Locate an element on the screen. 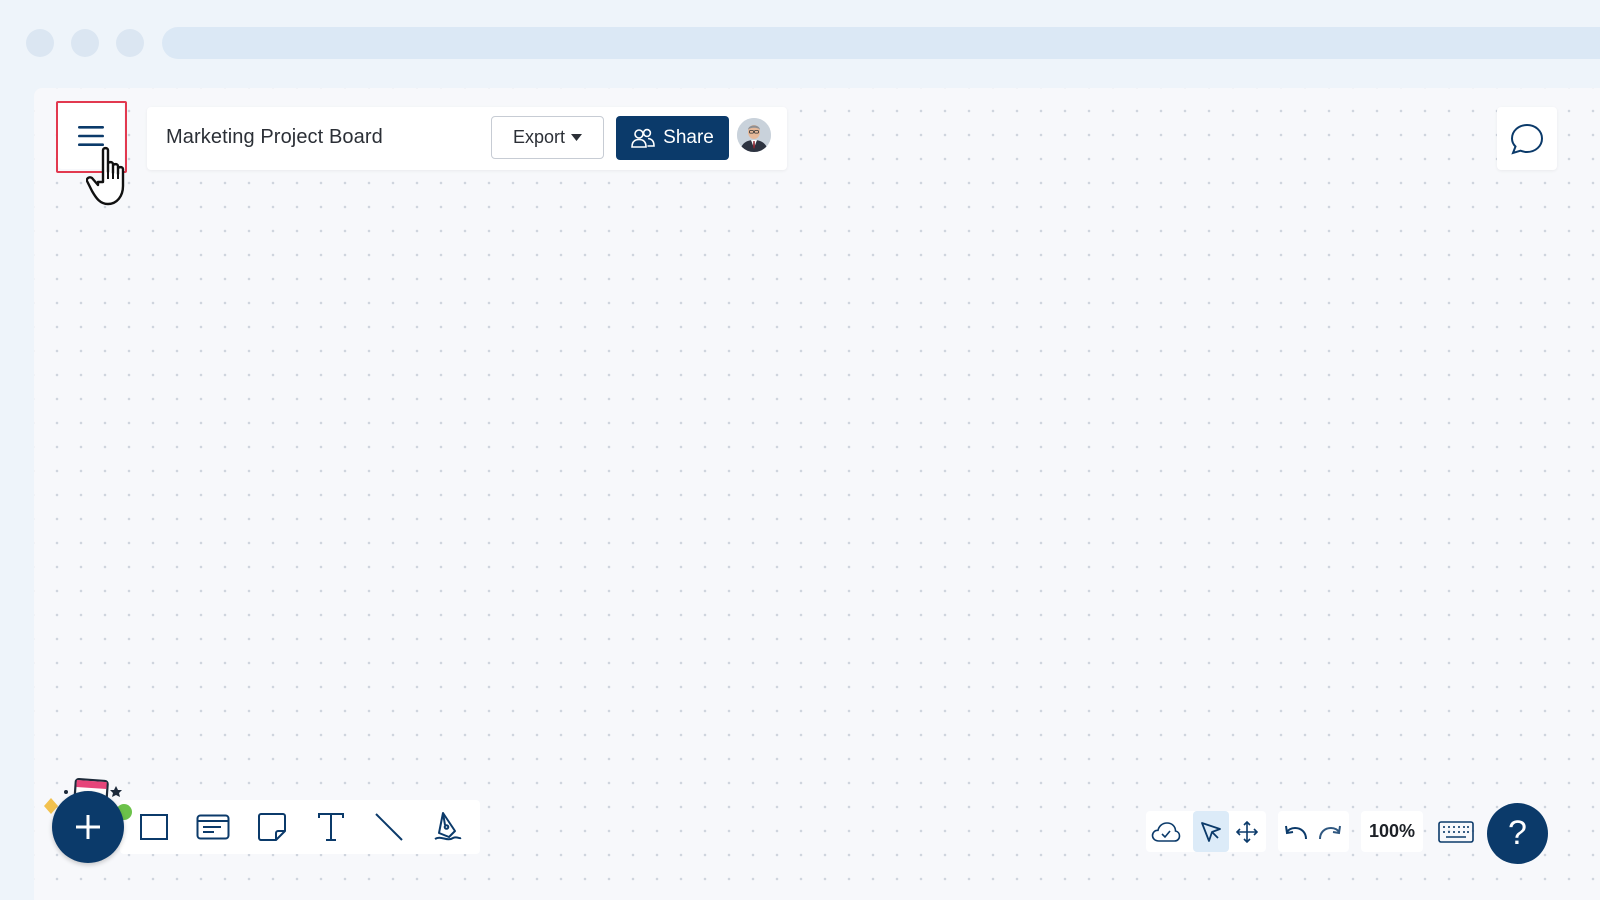 The image size is (1600, 900). select-mode-button is located at coordinates (1211, 831).